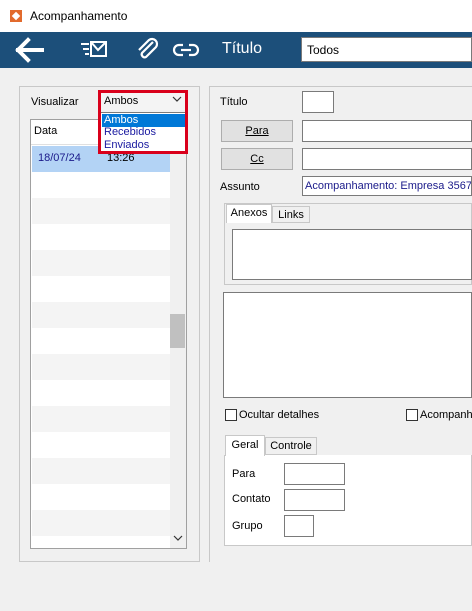  Describe the element at coordinates (347, 345) in the screenshot. I see `details-textarea` at that location.